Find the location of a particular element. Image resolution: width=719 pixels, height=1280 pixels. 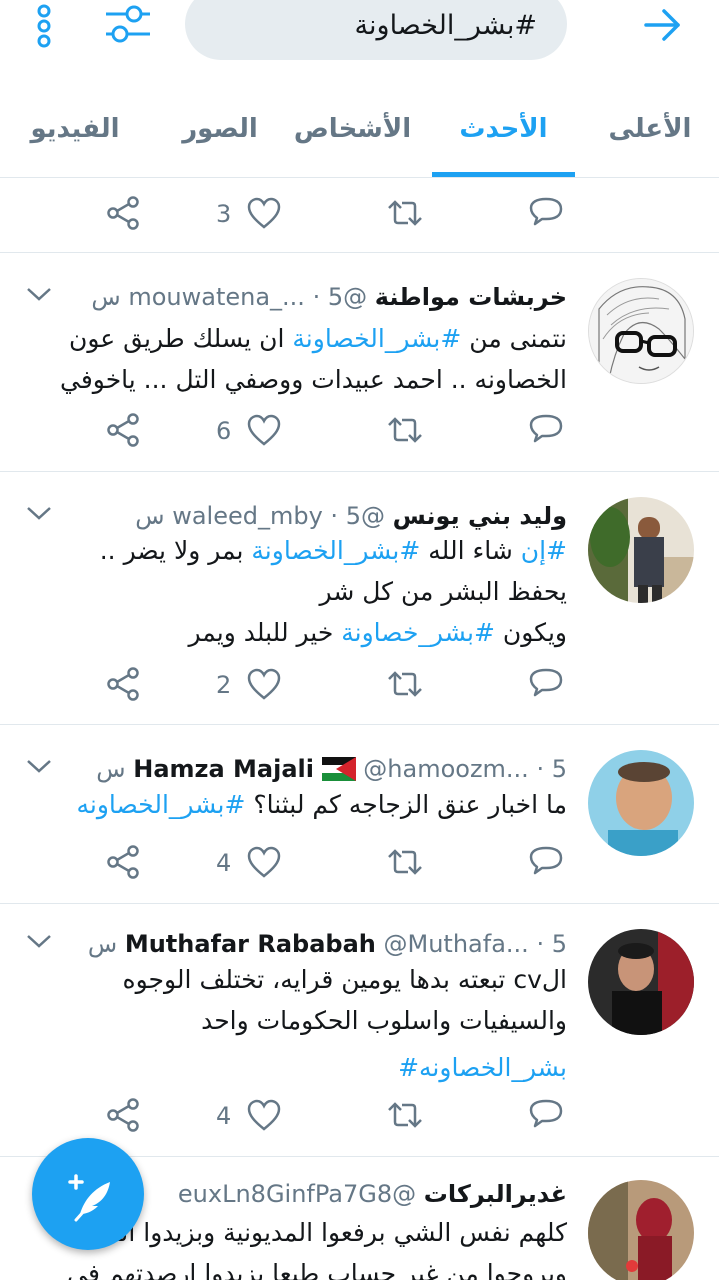

more-options-icon is located at coordinates (44, 26).